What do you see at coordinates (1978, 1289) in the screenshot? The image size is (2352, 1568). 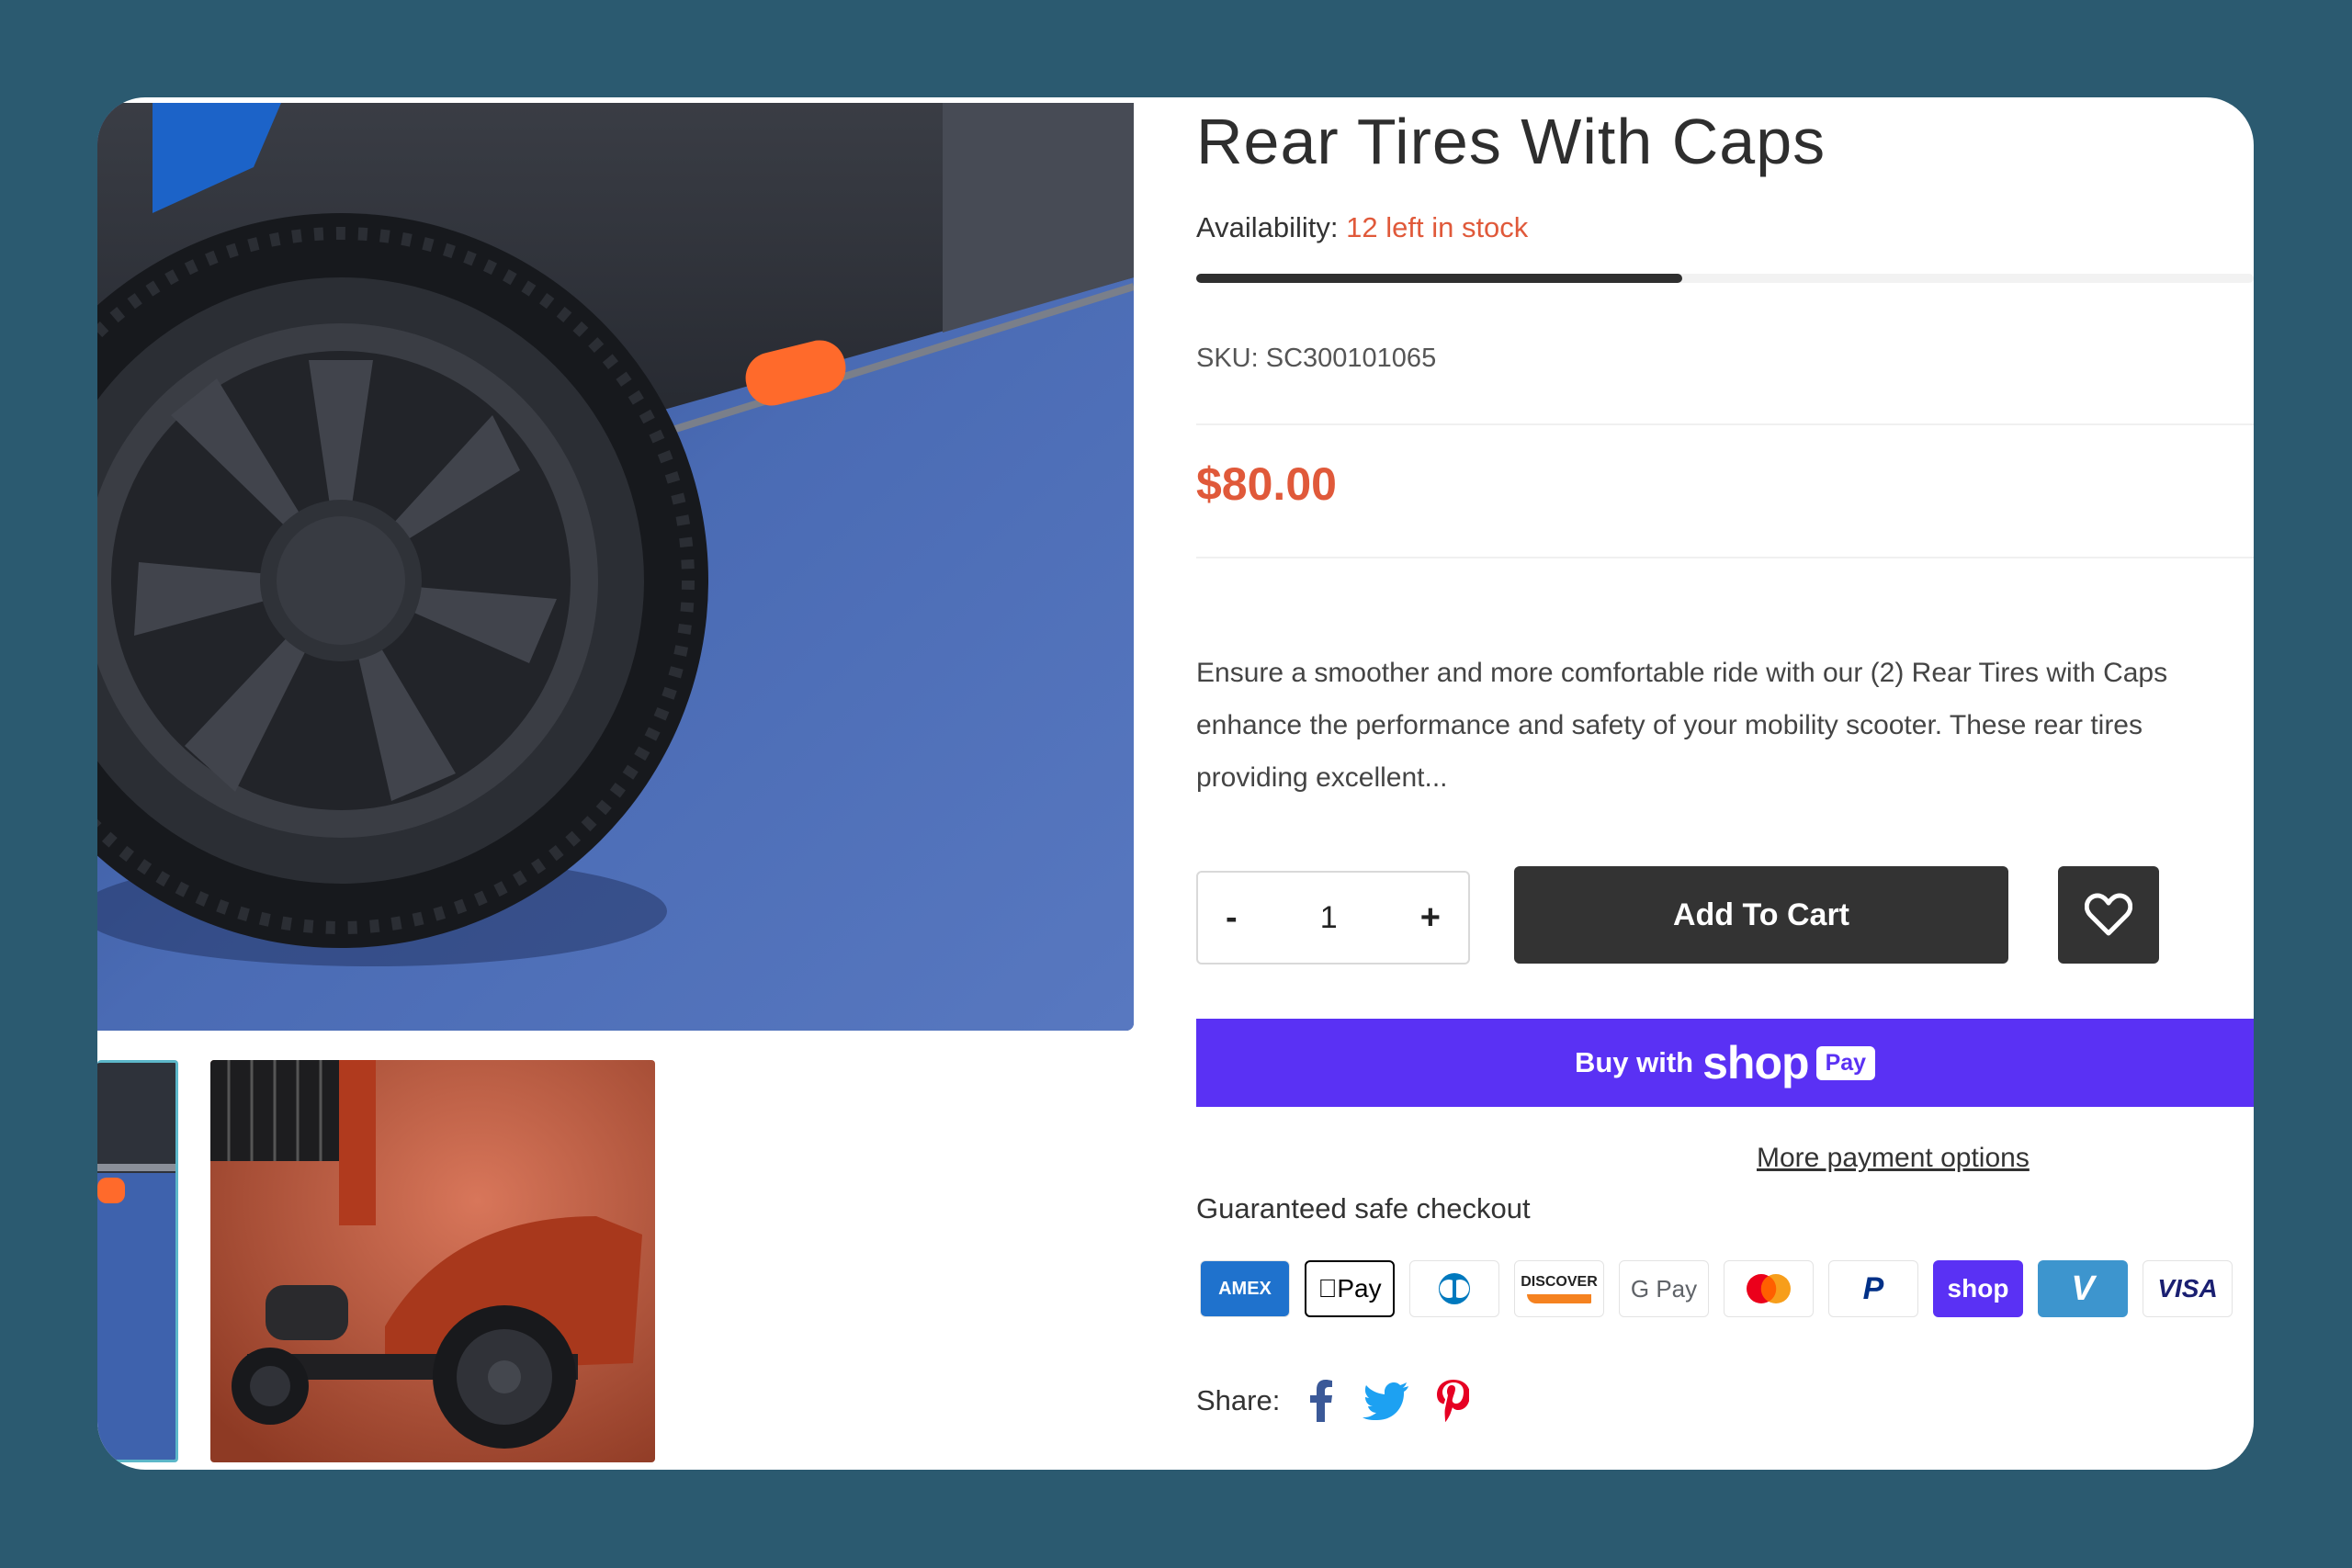 I see `shop-pay-icon: shop` at bounding box center [1978, 1289].